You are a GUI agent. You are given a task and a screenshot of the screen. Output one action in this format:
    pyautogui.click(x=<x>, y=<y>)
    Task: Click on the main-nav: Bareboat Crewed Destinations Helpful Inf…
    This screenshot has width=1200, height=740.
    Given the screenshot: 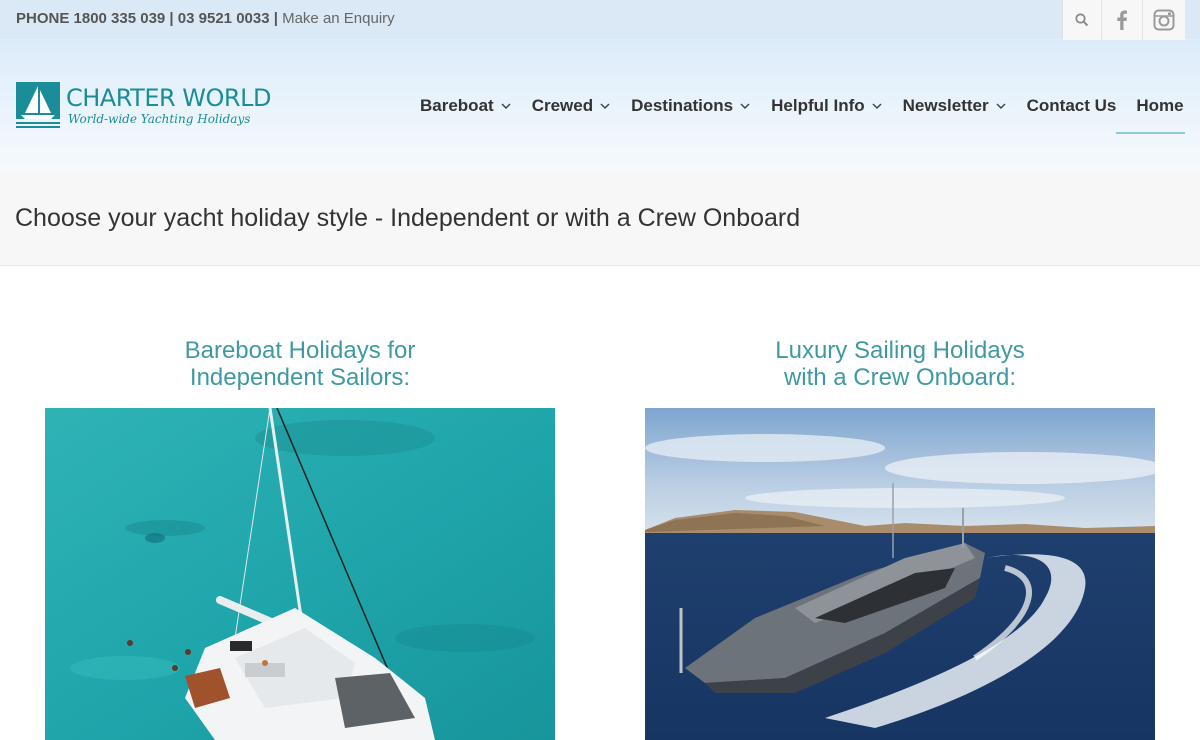 What is the action you would take?
    pyautogui.click(x=802, y=106)
    